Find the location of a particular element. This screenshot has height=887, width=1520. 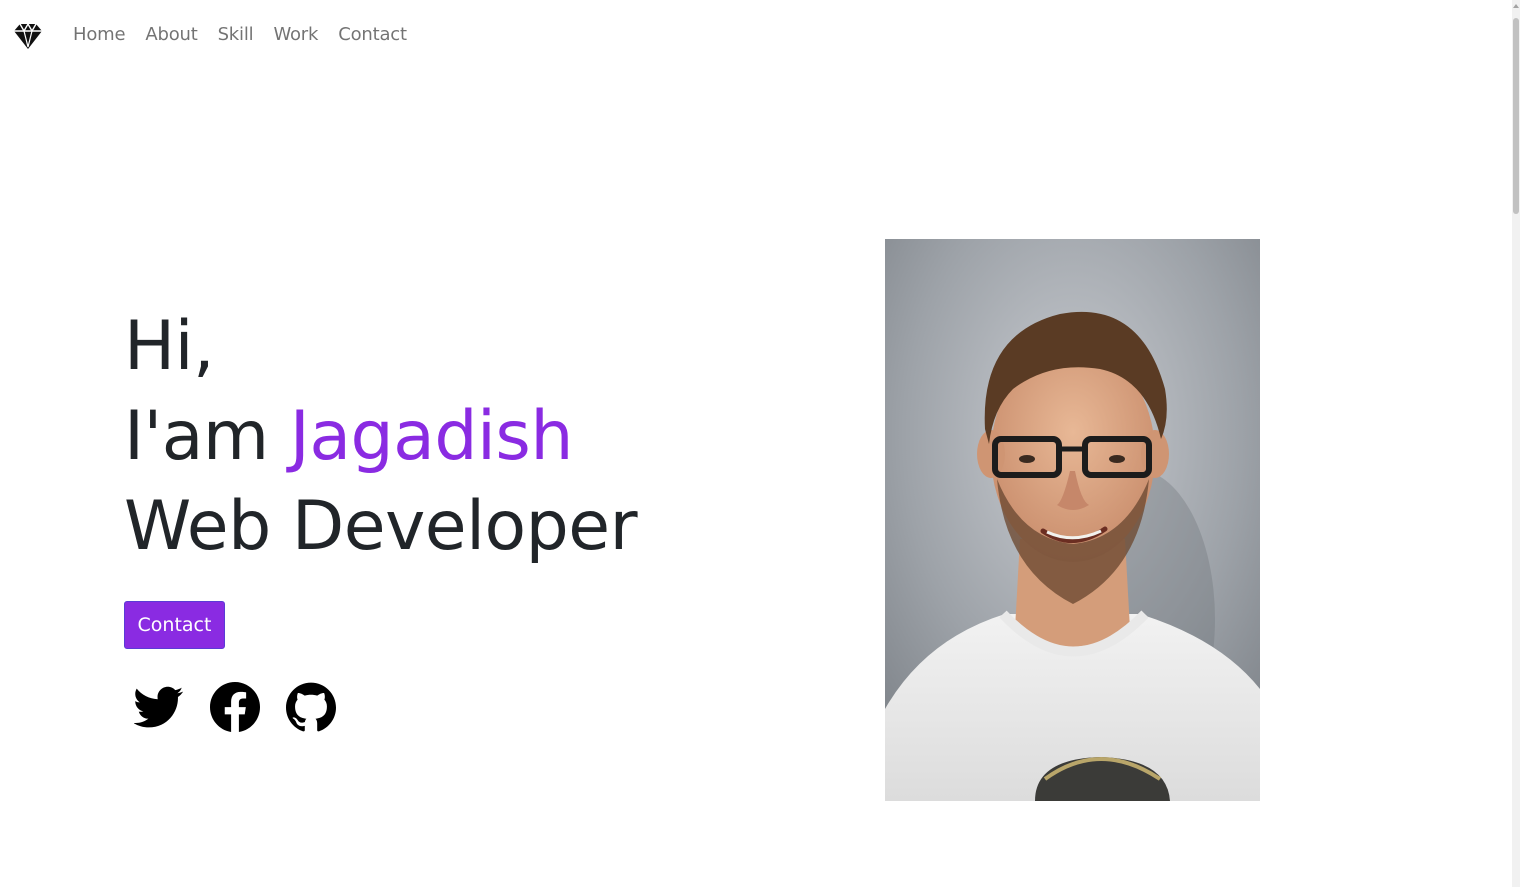

diamond-icon is located at coordinates (28, 35).